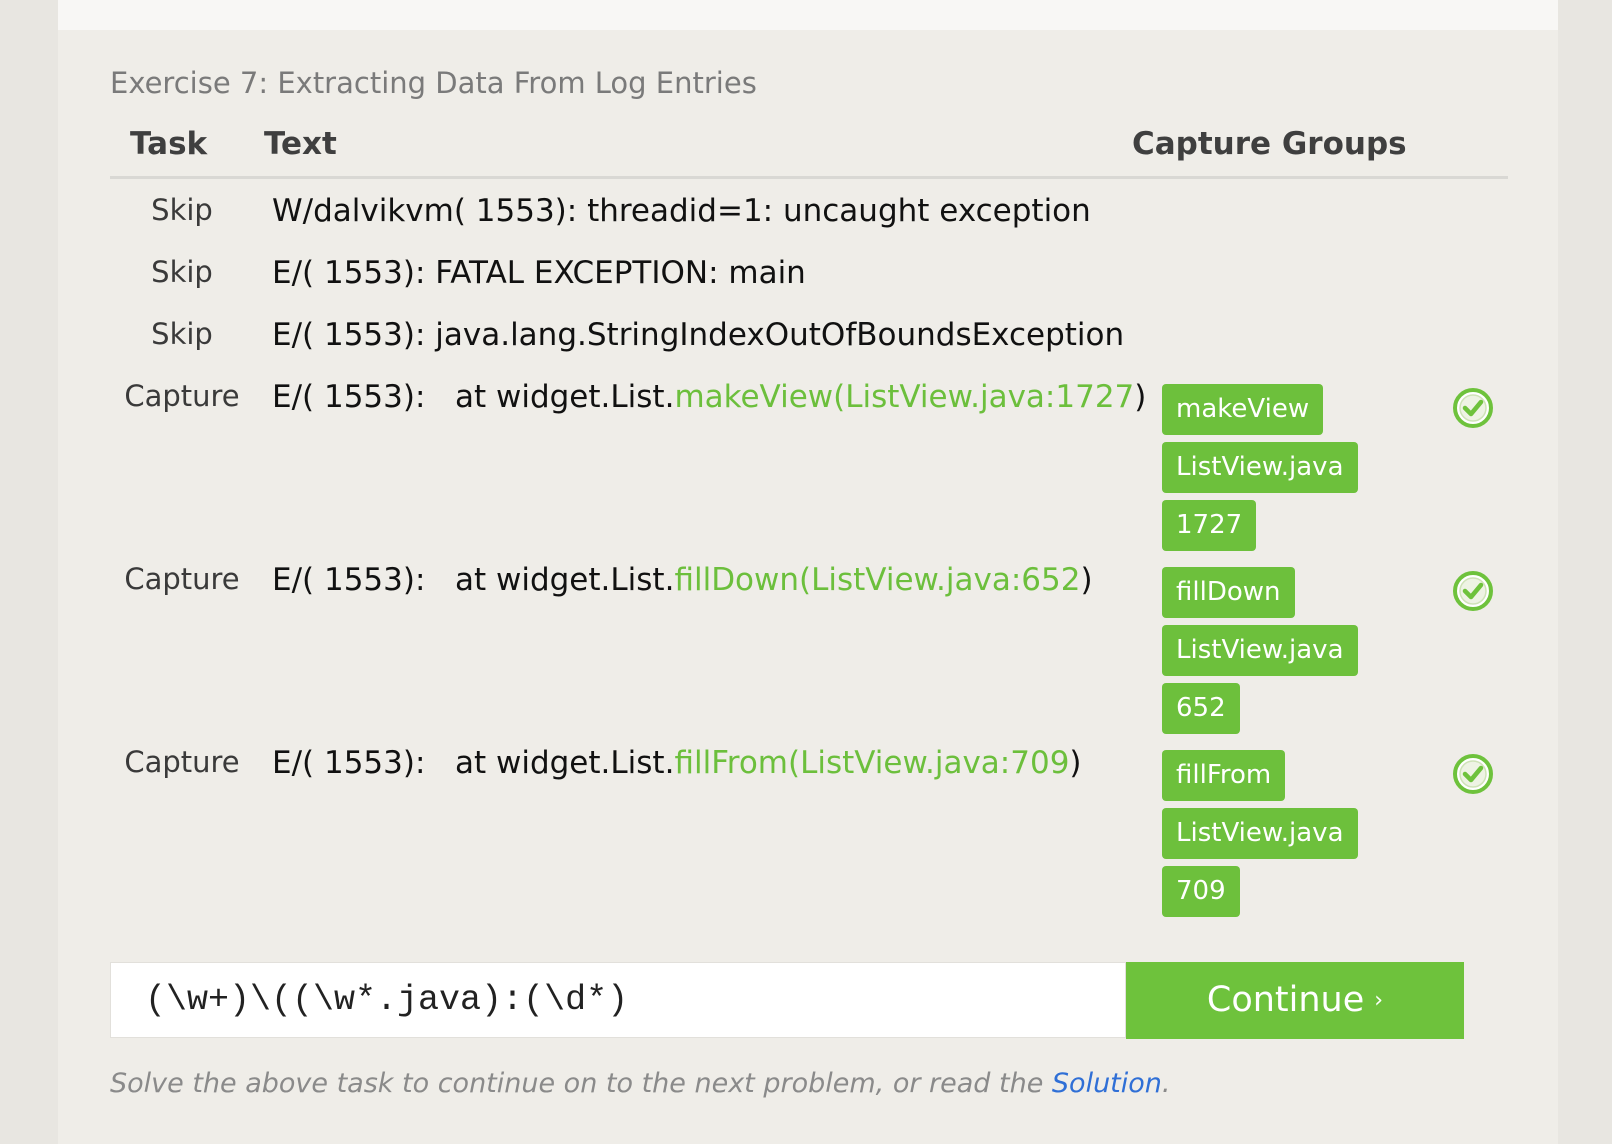 The image size is (1612, 1144). I want to click on continue-button-label: Continue, so click(1285, 1000).